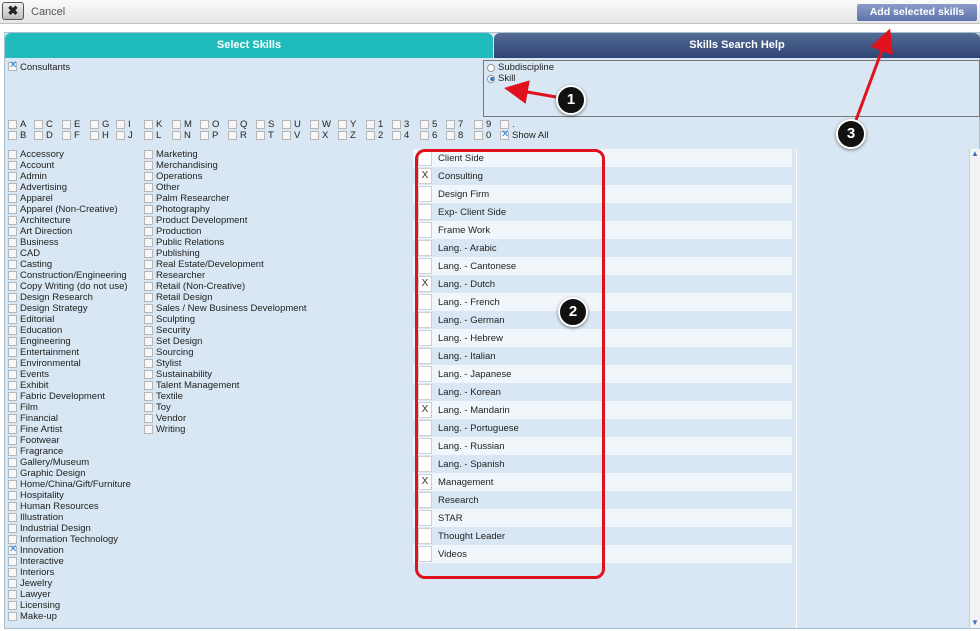  What do you see at coordinates (571, 100) in the screenshot?
I see `callout-1: 1` at bounding box center [571, 100].